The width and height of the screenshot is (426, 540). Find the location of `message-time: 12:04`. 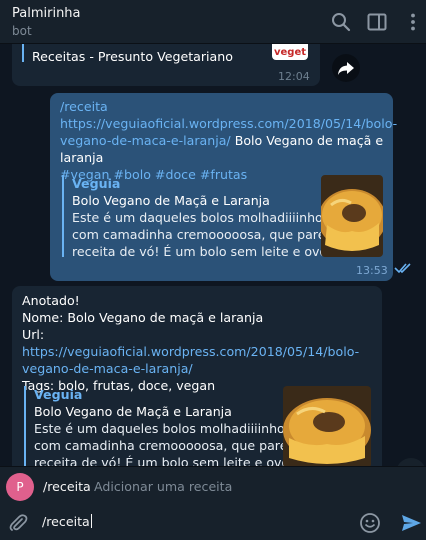

message-time: 12:04 is located at coordinates (294, 76).